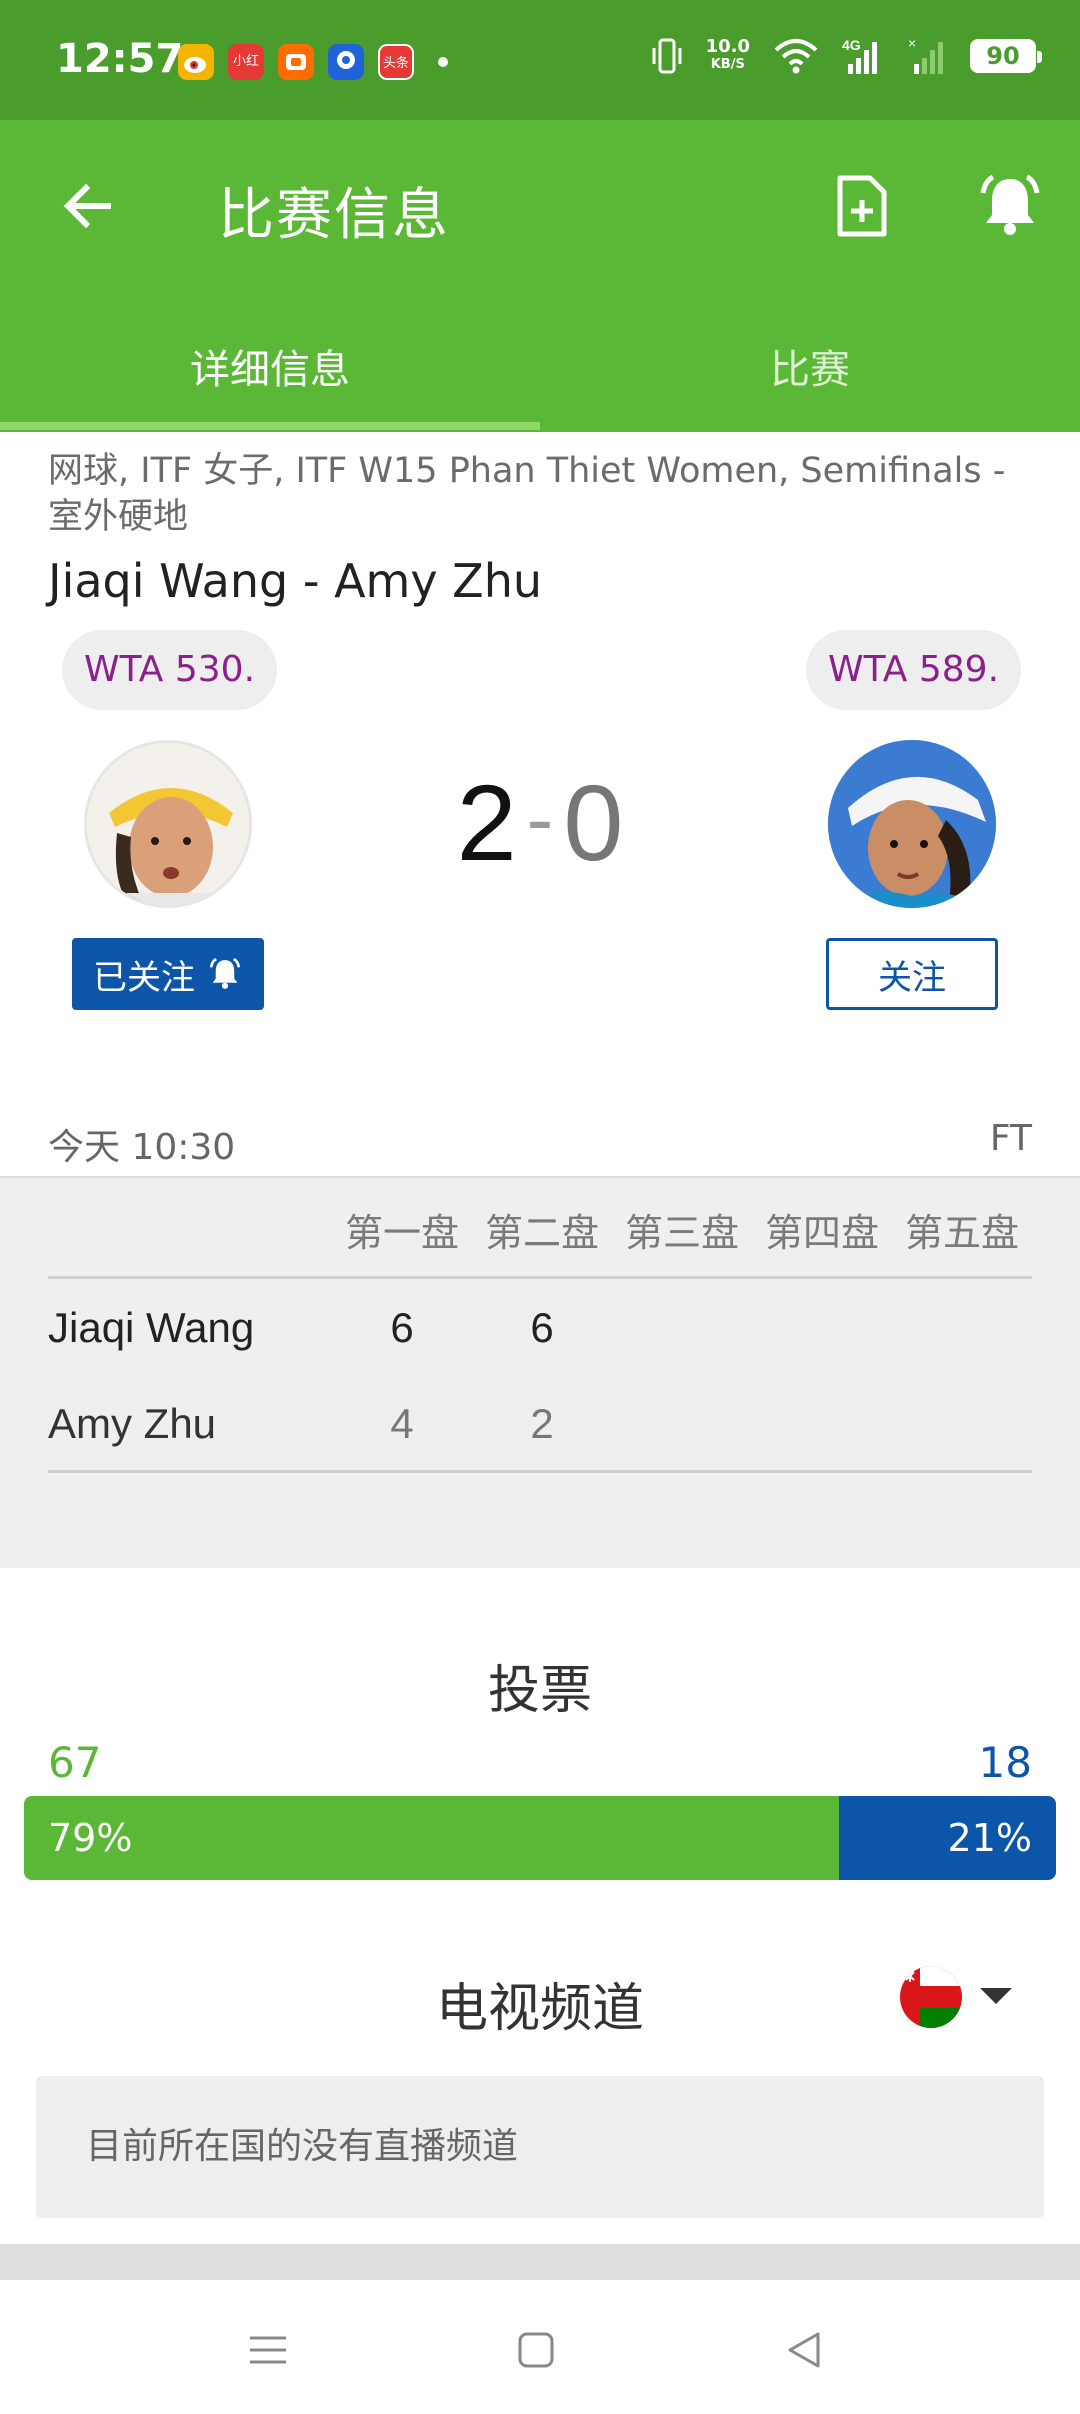  I want to click on xiaohongshu-app-icon: 小红书, so click(246, 62).